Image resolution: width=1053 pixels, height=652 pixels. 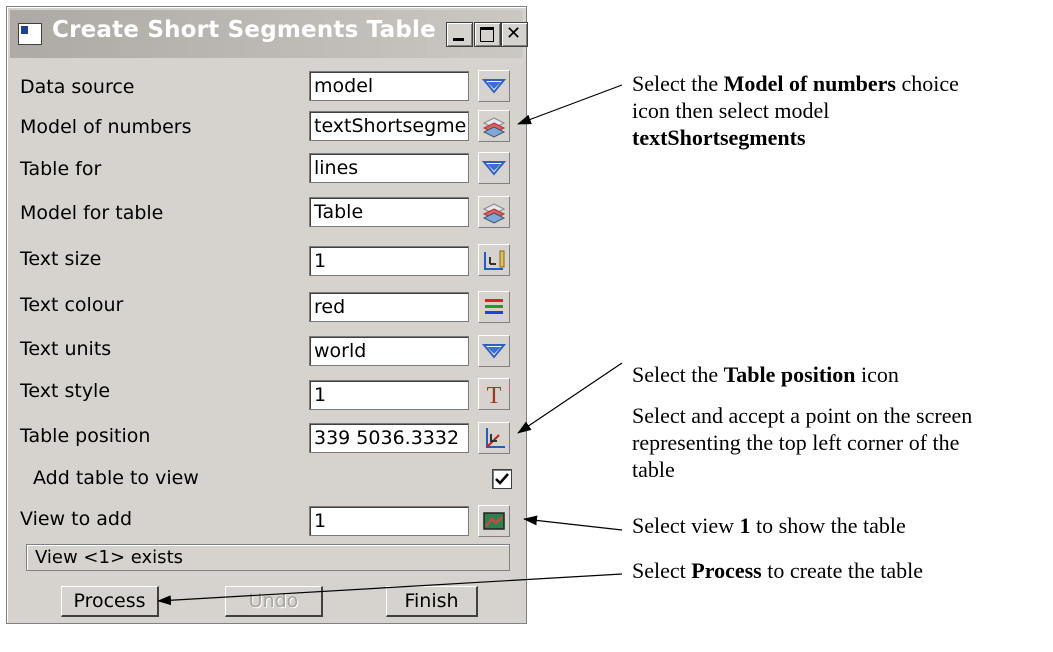 I want to click on arrow-model-of-numbers, so click(x=570, y=104).